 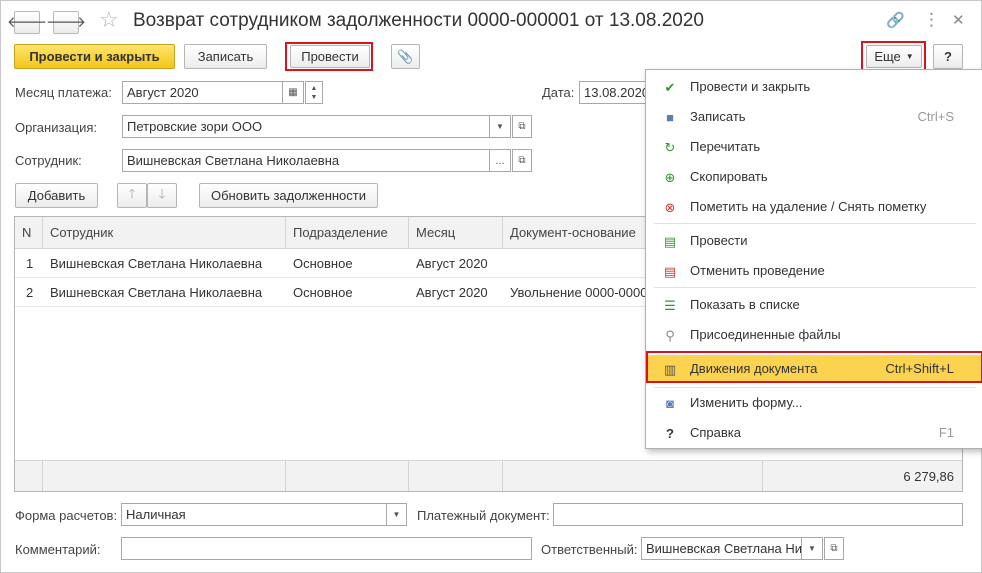 I want to click on menu-item-label: Перечитать, so click(x=725, y=146).